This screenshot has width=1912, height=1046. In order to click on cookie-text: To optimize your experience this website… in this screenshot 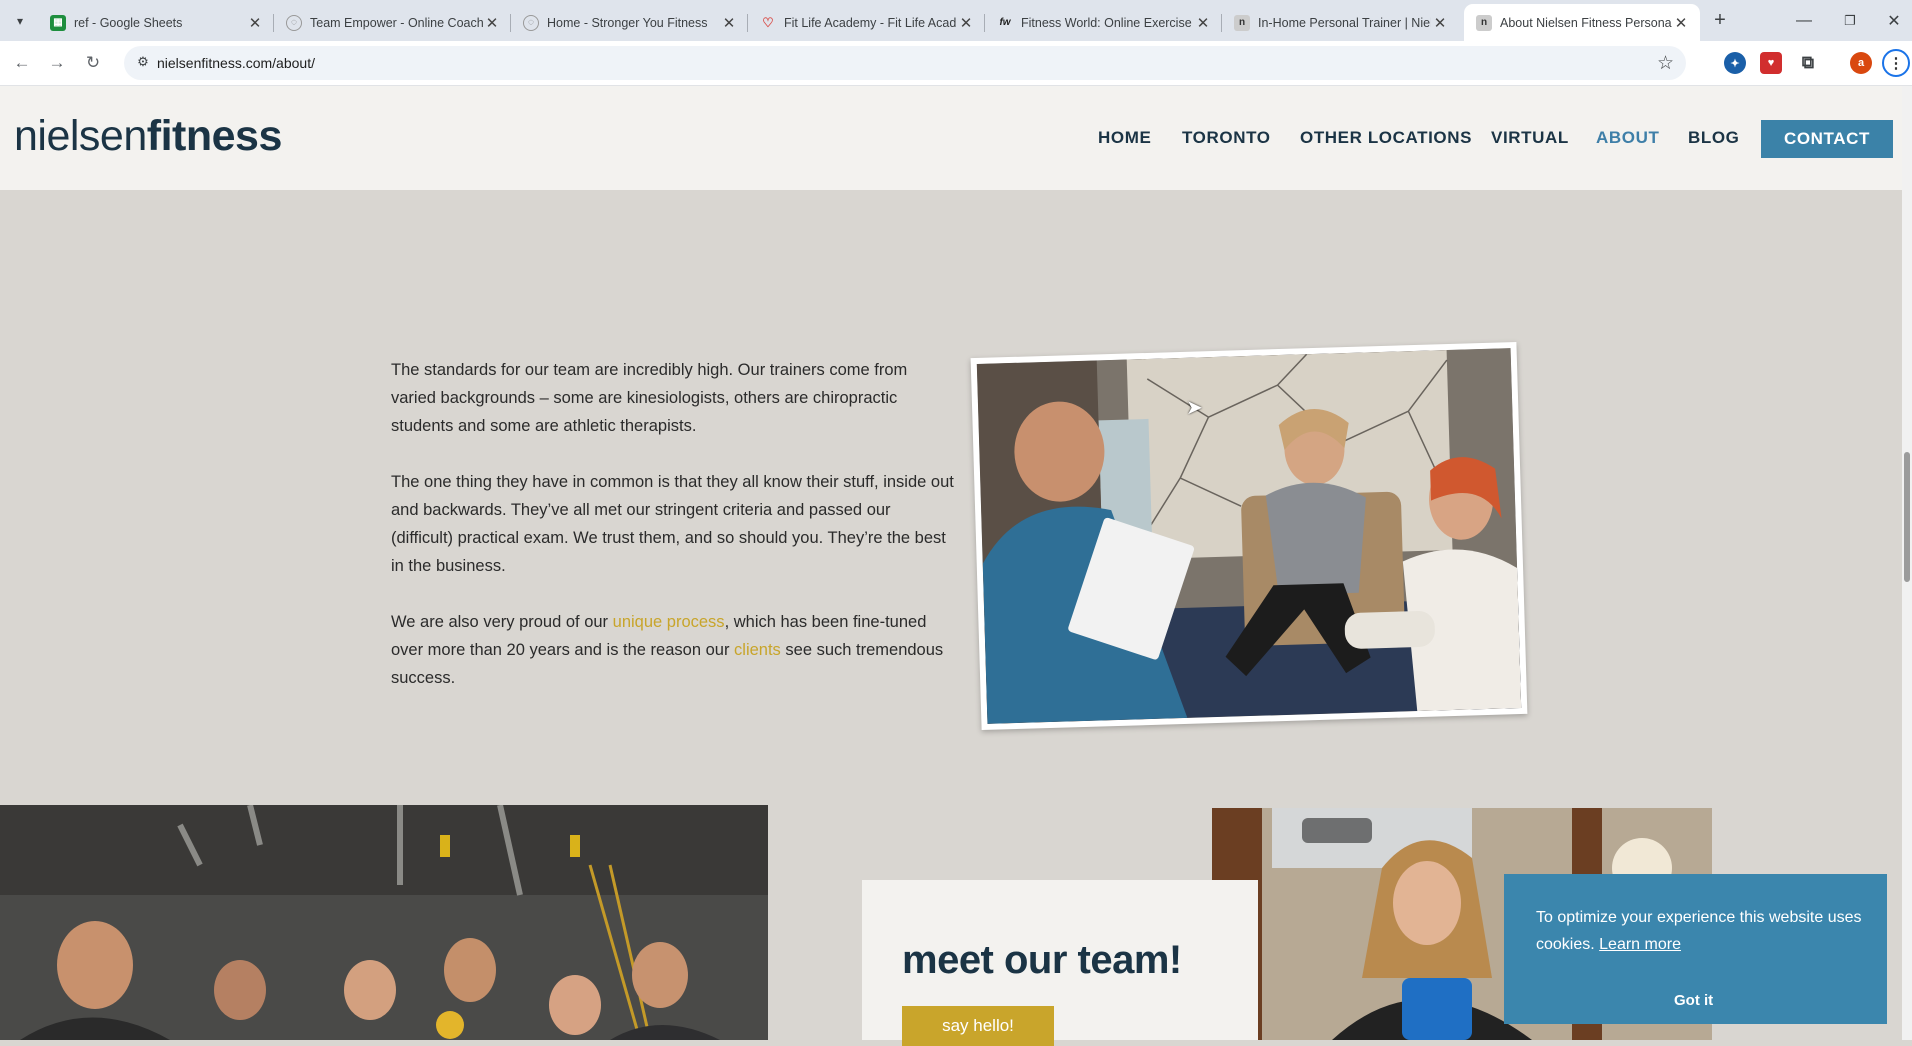, I will do `click(1699, 931)`.